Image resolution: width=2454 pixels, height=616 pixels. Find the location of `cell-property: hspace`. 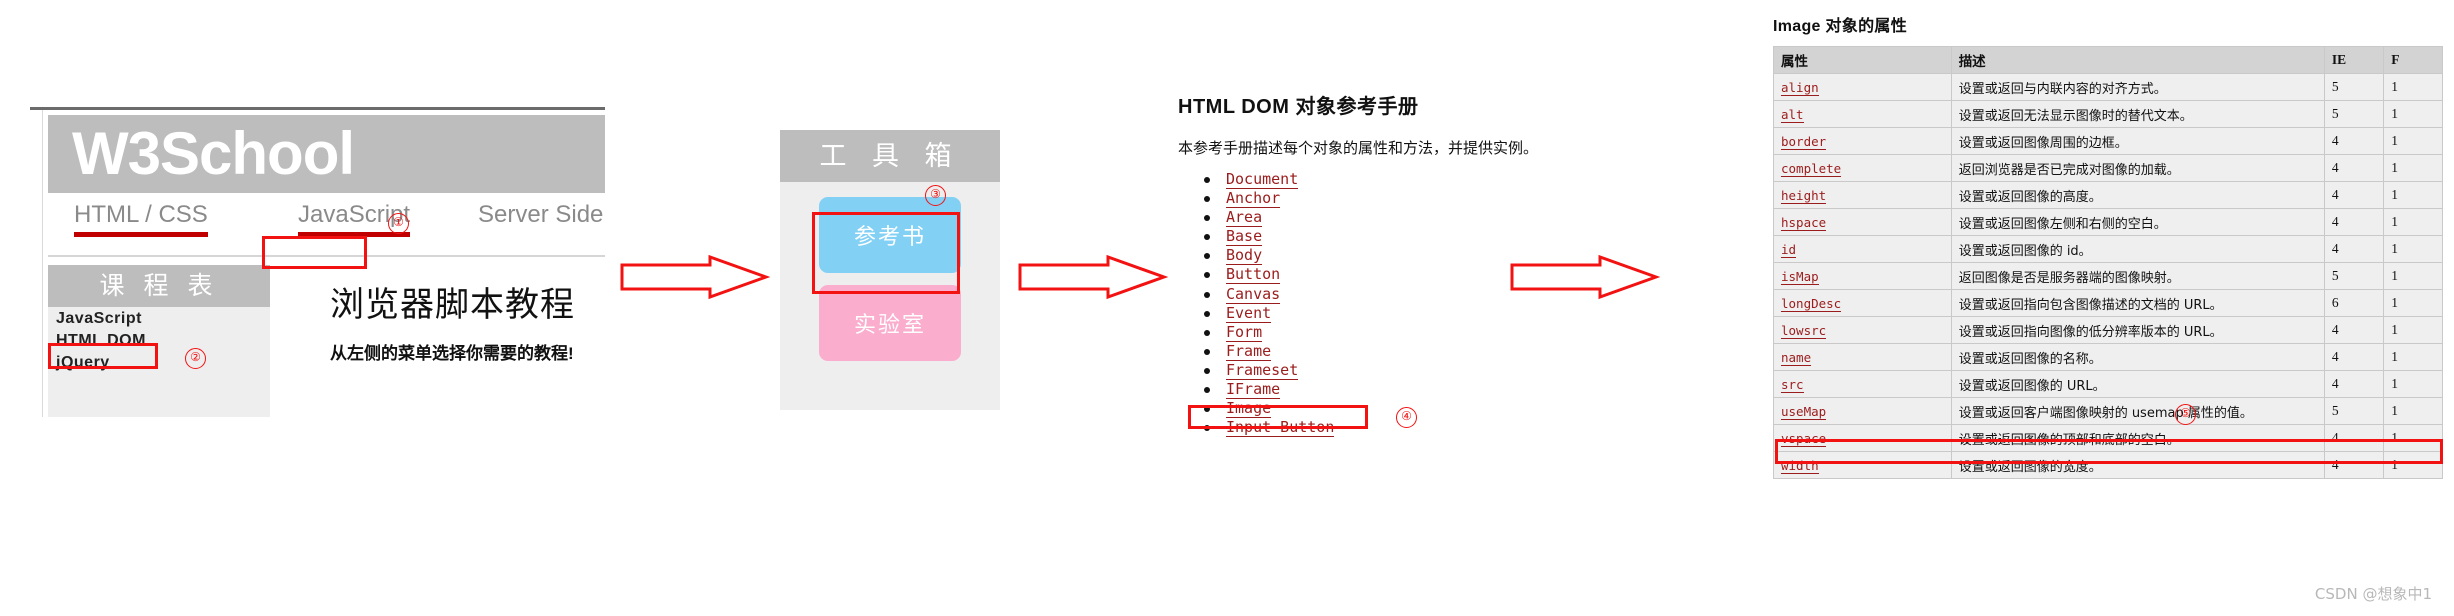

cell-property: hspace is located at coordinates (1862, 222).